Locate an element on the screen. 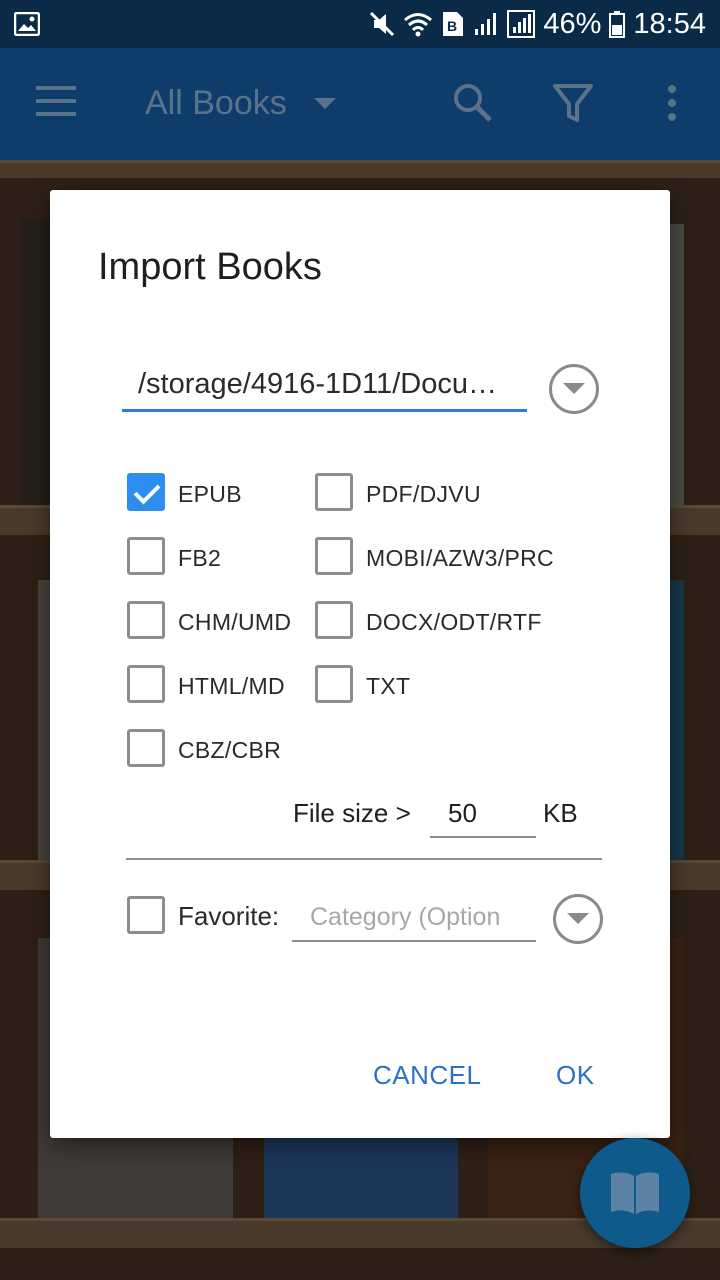  html-md-checkbox is located at coordinates (146, 684).